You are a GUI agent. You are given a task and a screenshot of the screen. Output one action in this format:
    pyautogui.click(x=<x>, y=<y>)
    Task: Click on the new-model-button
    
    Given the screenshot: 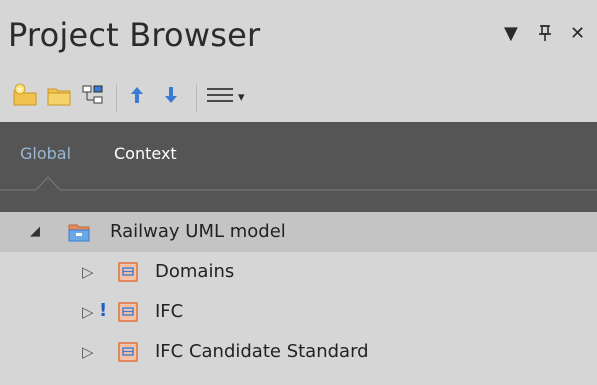 What is the action you would take?
    pyautogui.click(x=25, y=97)
    